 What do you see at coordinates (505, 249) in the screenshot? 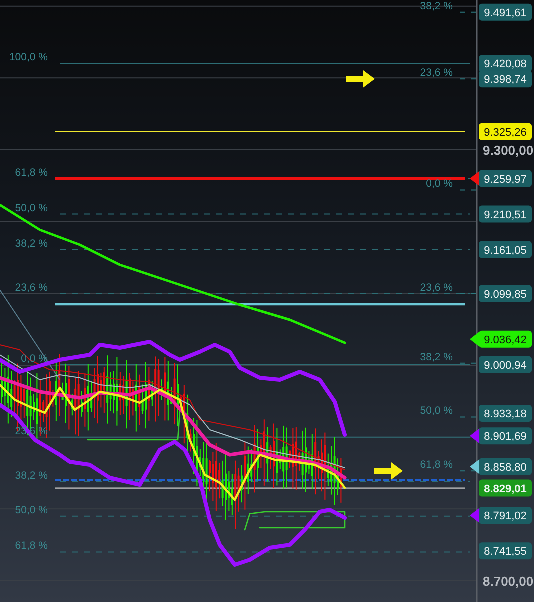
I see `price-tag: 9.161,05` at bounding box center [505, 249].